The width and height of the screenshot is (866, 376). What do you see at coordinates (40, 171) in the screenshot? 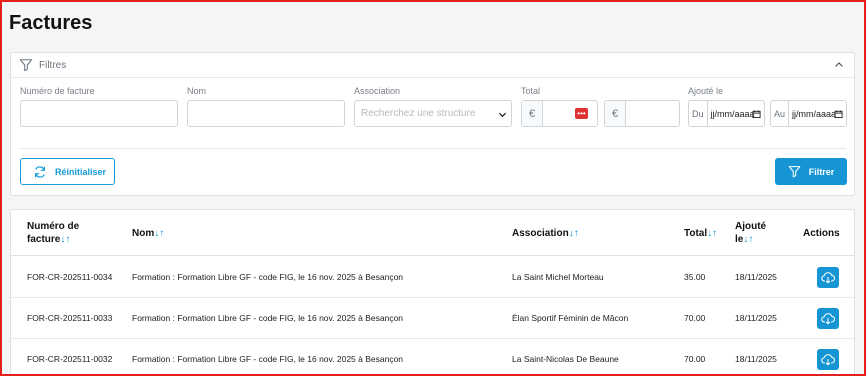
I see `refresh-icon` at bounding box center [40, 171].